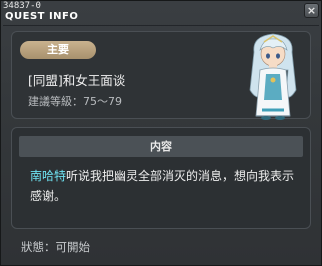  I want to click on quest-description-text: 听说我把幽灵全部消灭的消息，想向我表示感谢。, so click(162, 186).